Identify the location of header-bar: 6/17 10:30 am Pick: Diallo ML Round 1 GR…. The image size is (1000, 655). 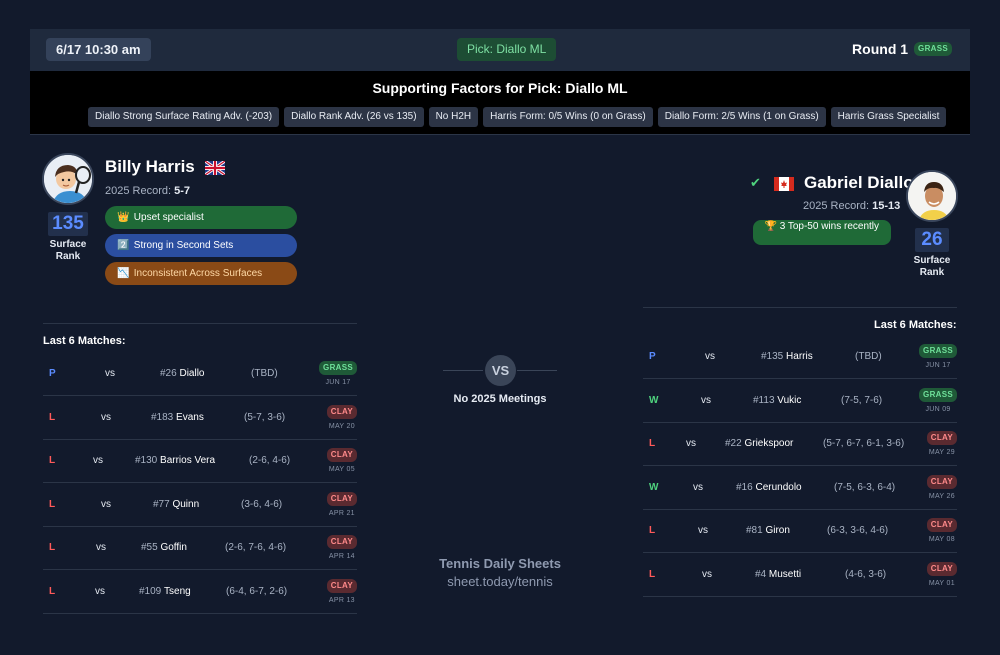
(500, 50).